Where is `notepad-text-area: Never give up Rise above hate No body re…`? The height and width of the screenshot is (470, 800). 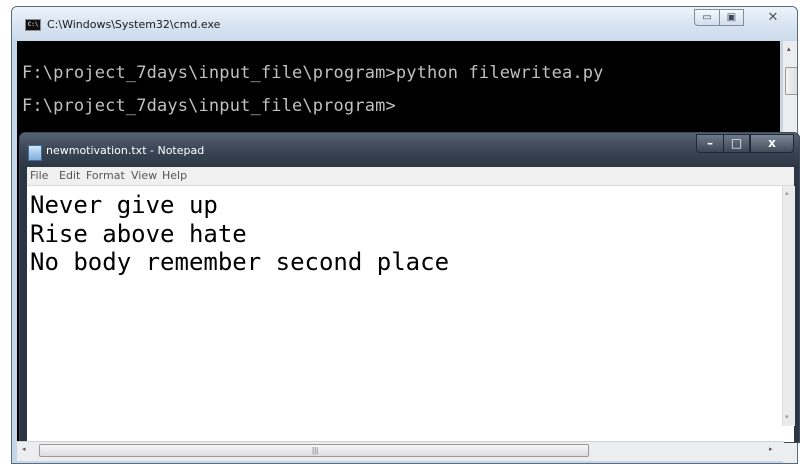
notepad-text-area: Never give up Rise above hate No body re… is located at coordinates (239, 234).